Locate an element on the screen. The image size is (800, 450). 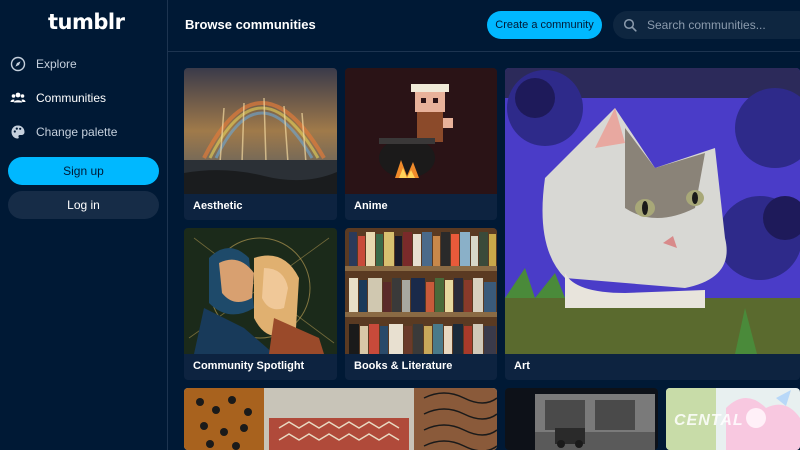
palette-icon is located at coordinates (18, 132).